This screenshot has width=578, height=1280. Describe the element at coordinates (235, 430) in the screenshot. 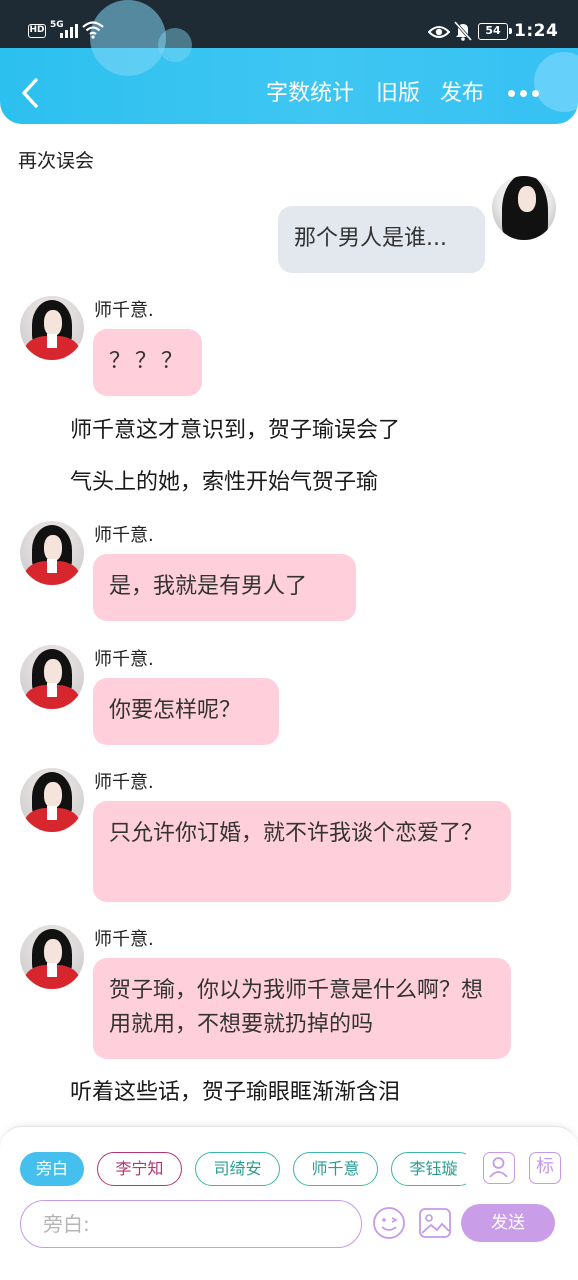

I see `narration-text: 师千意这才意识到，贺子瑜误会了` at that location.